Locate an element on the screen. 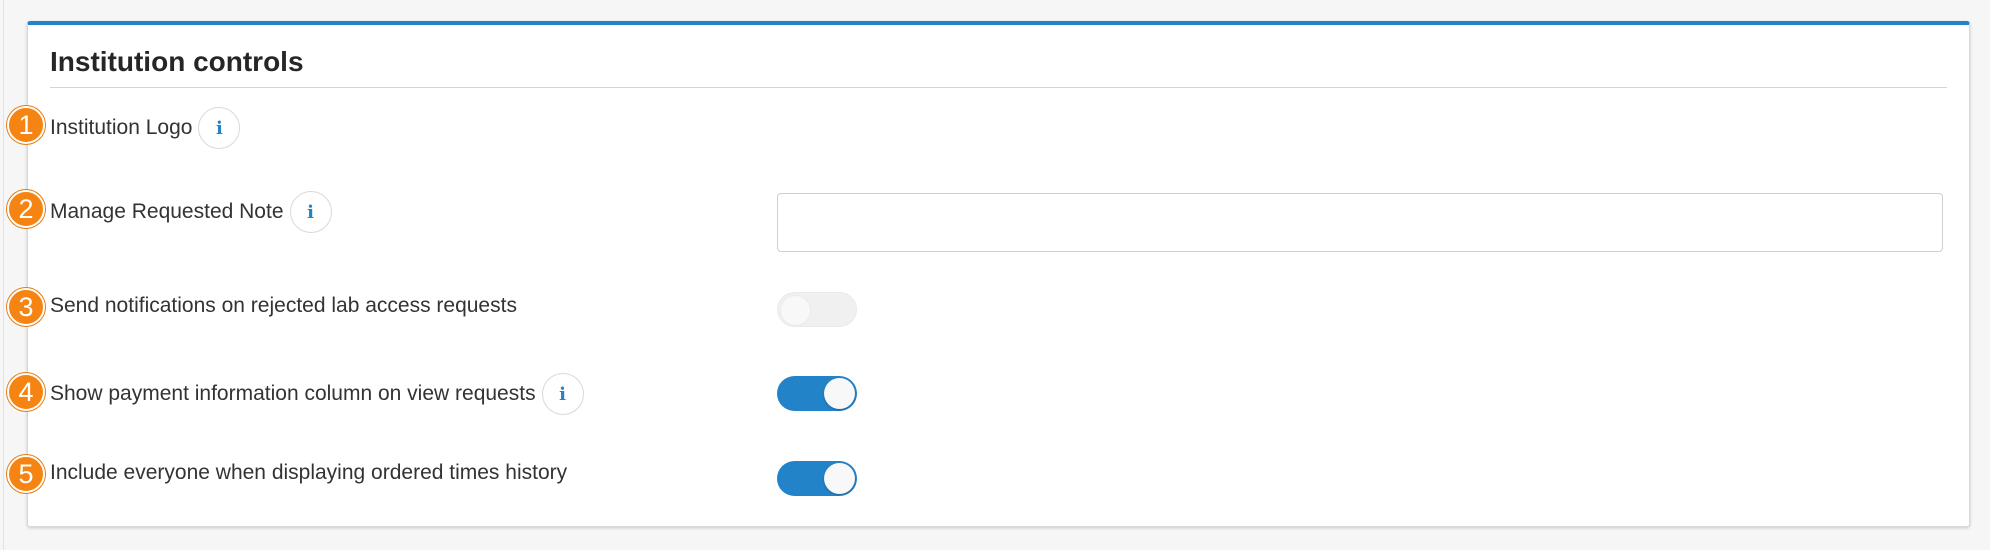  step-badge-1: 1 is located at coordinates (26, 125).